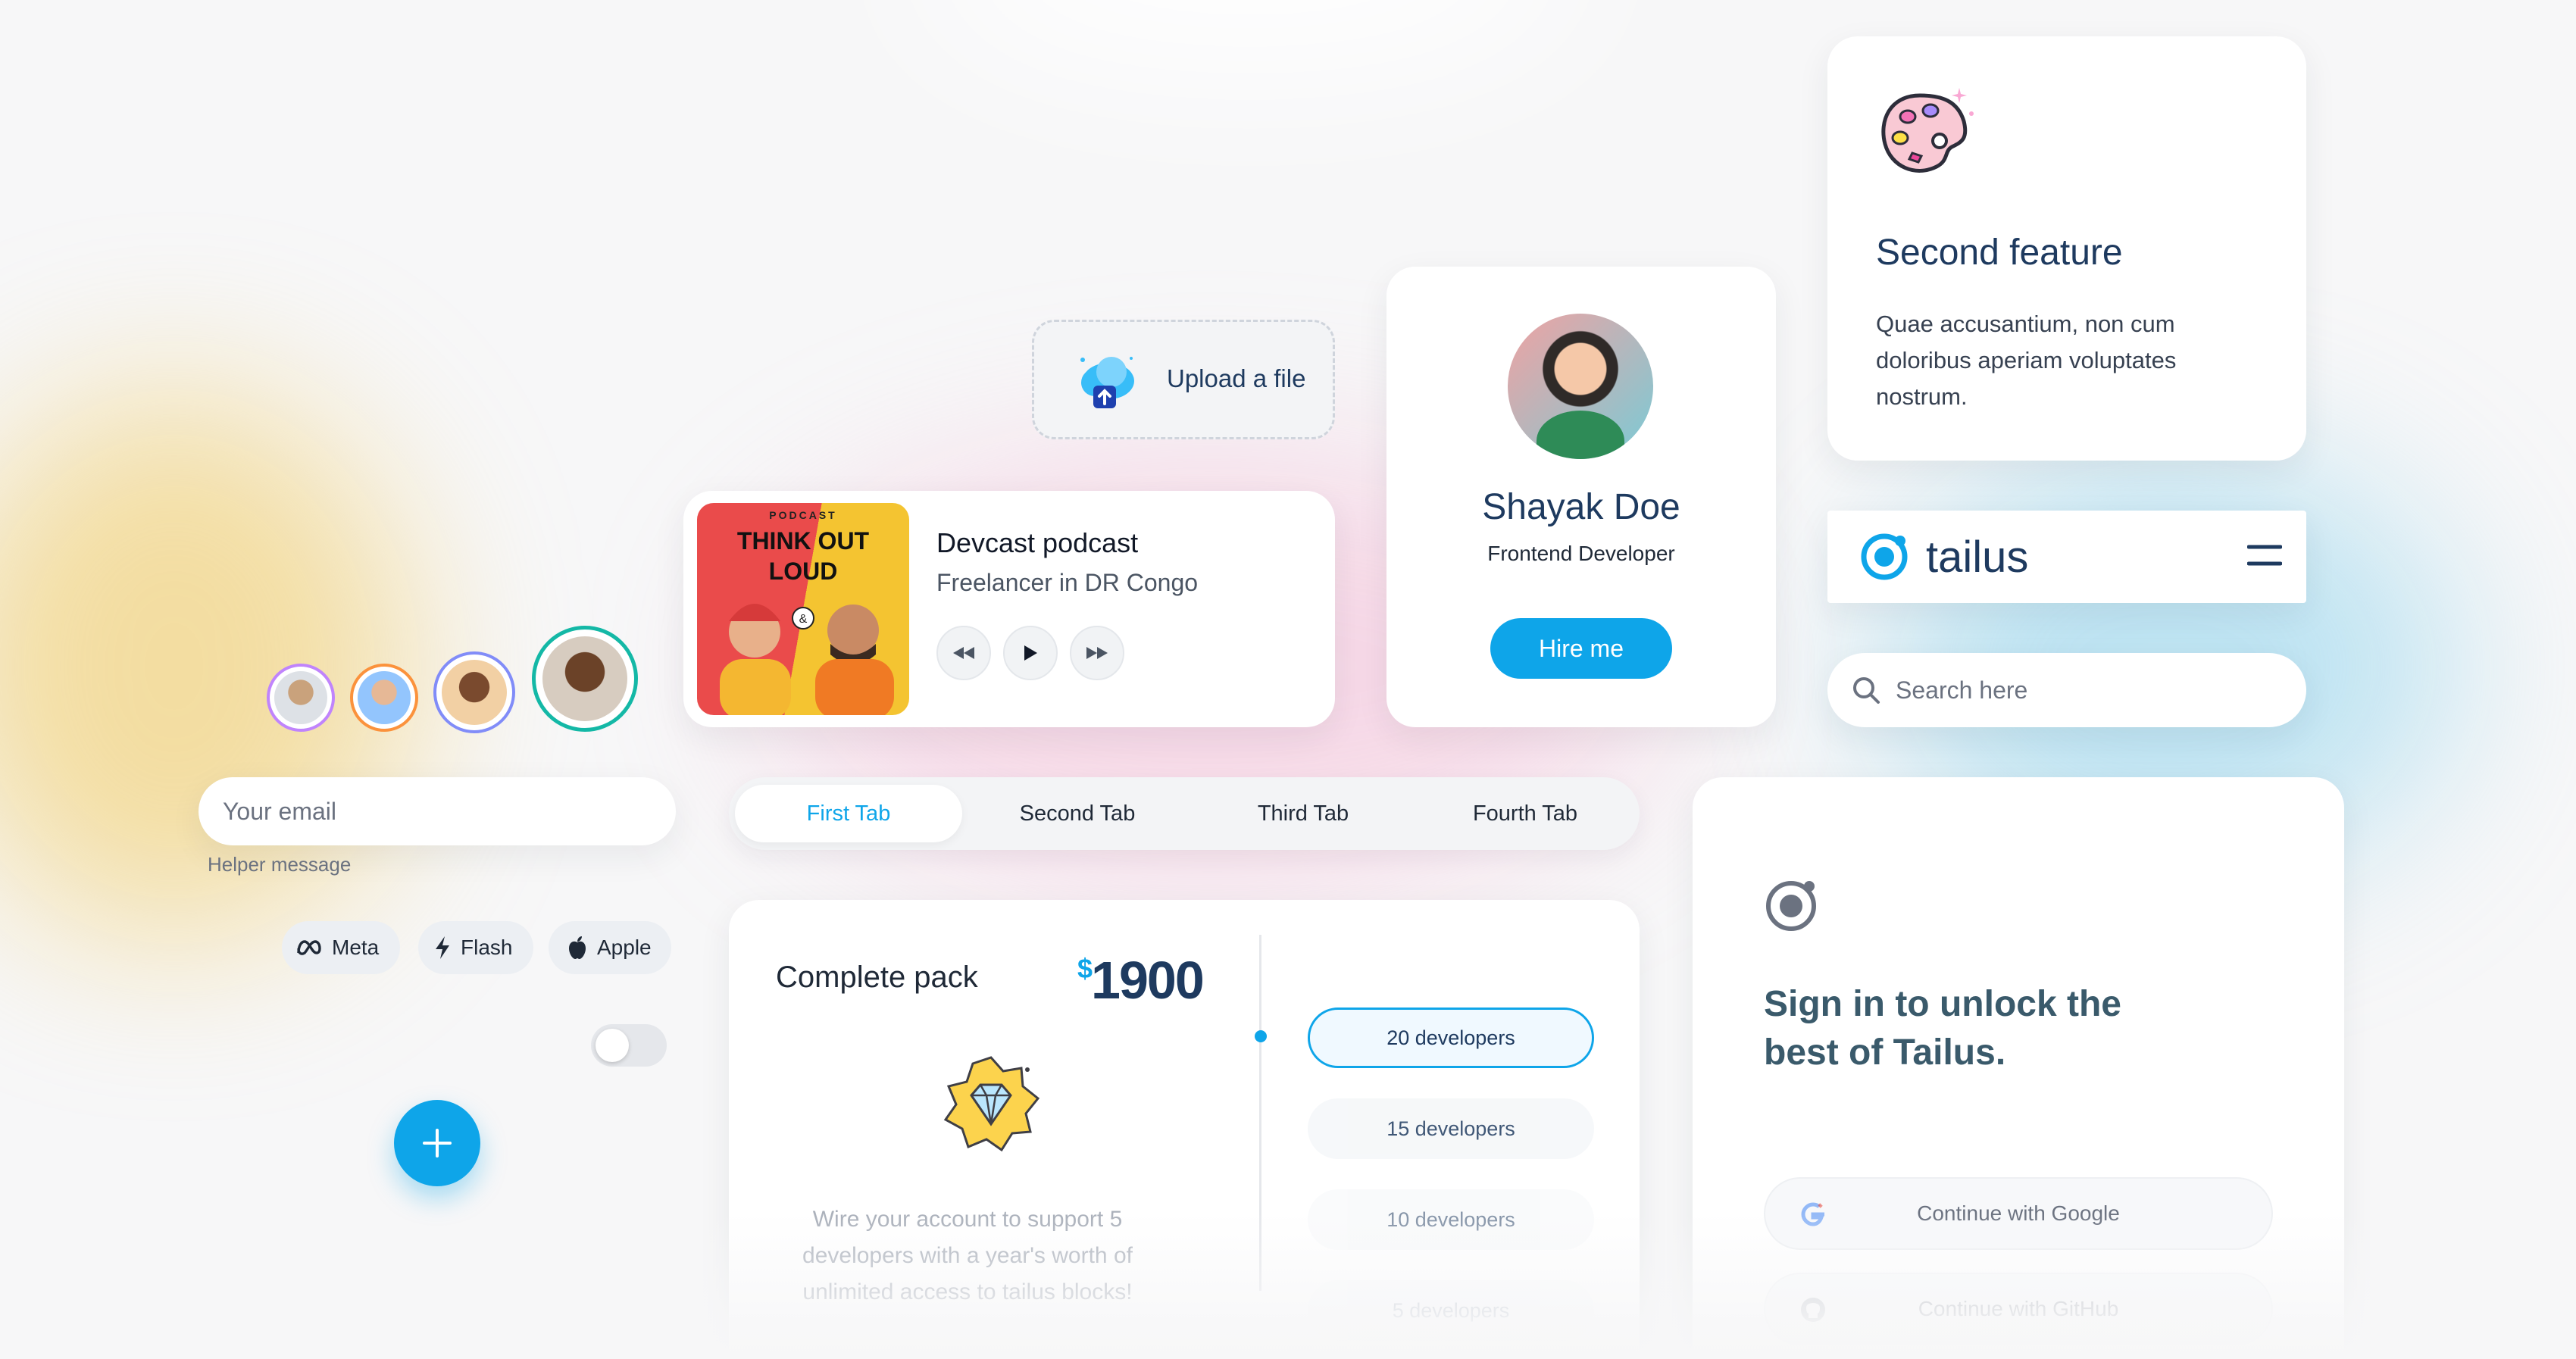 This screenshot has width=2576, height=1359. What do you see at coordinates (577, 948) in the screenshot?
I see `apple-icon` at bounding box center [577, 948].